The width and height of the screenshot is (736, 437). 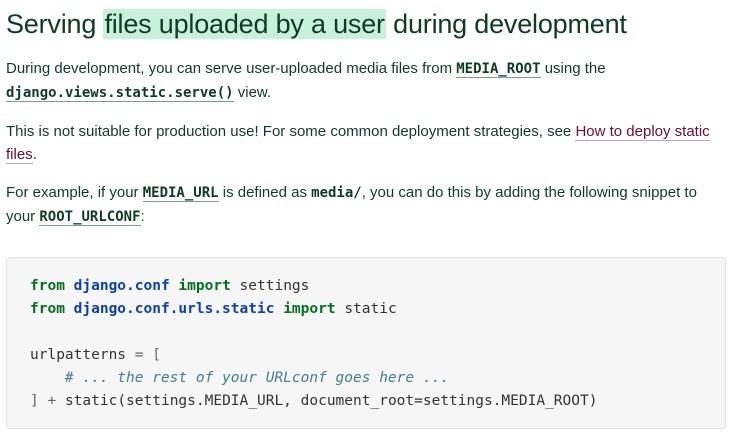 I want to click on media-root-code: MEDIA_ROOT, so click(x=498, y=69).